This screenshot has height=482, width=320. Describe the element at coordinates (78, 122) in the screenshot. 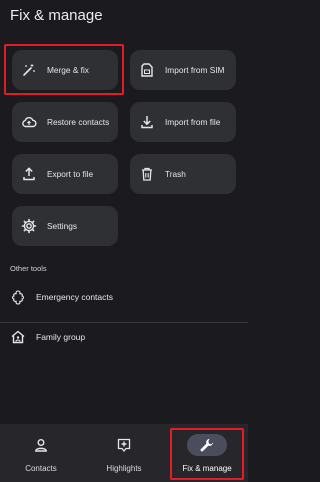

I see `restore-contacts-label: Restore contacts` at that location.